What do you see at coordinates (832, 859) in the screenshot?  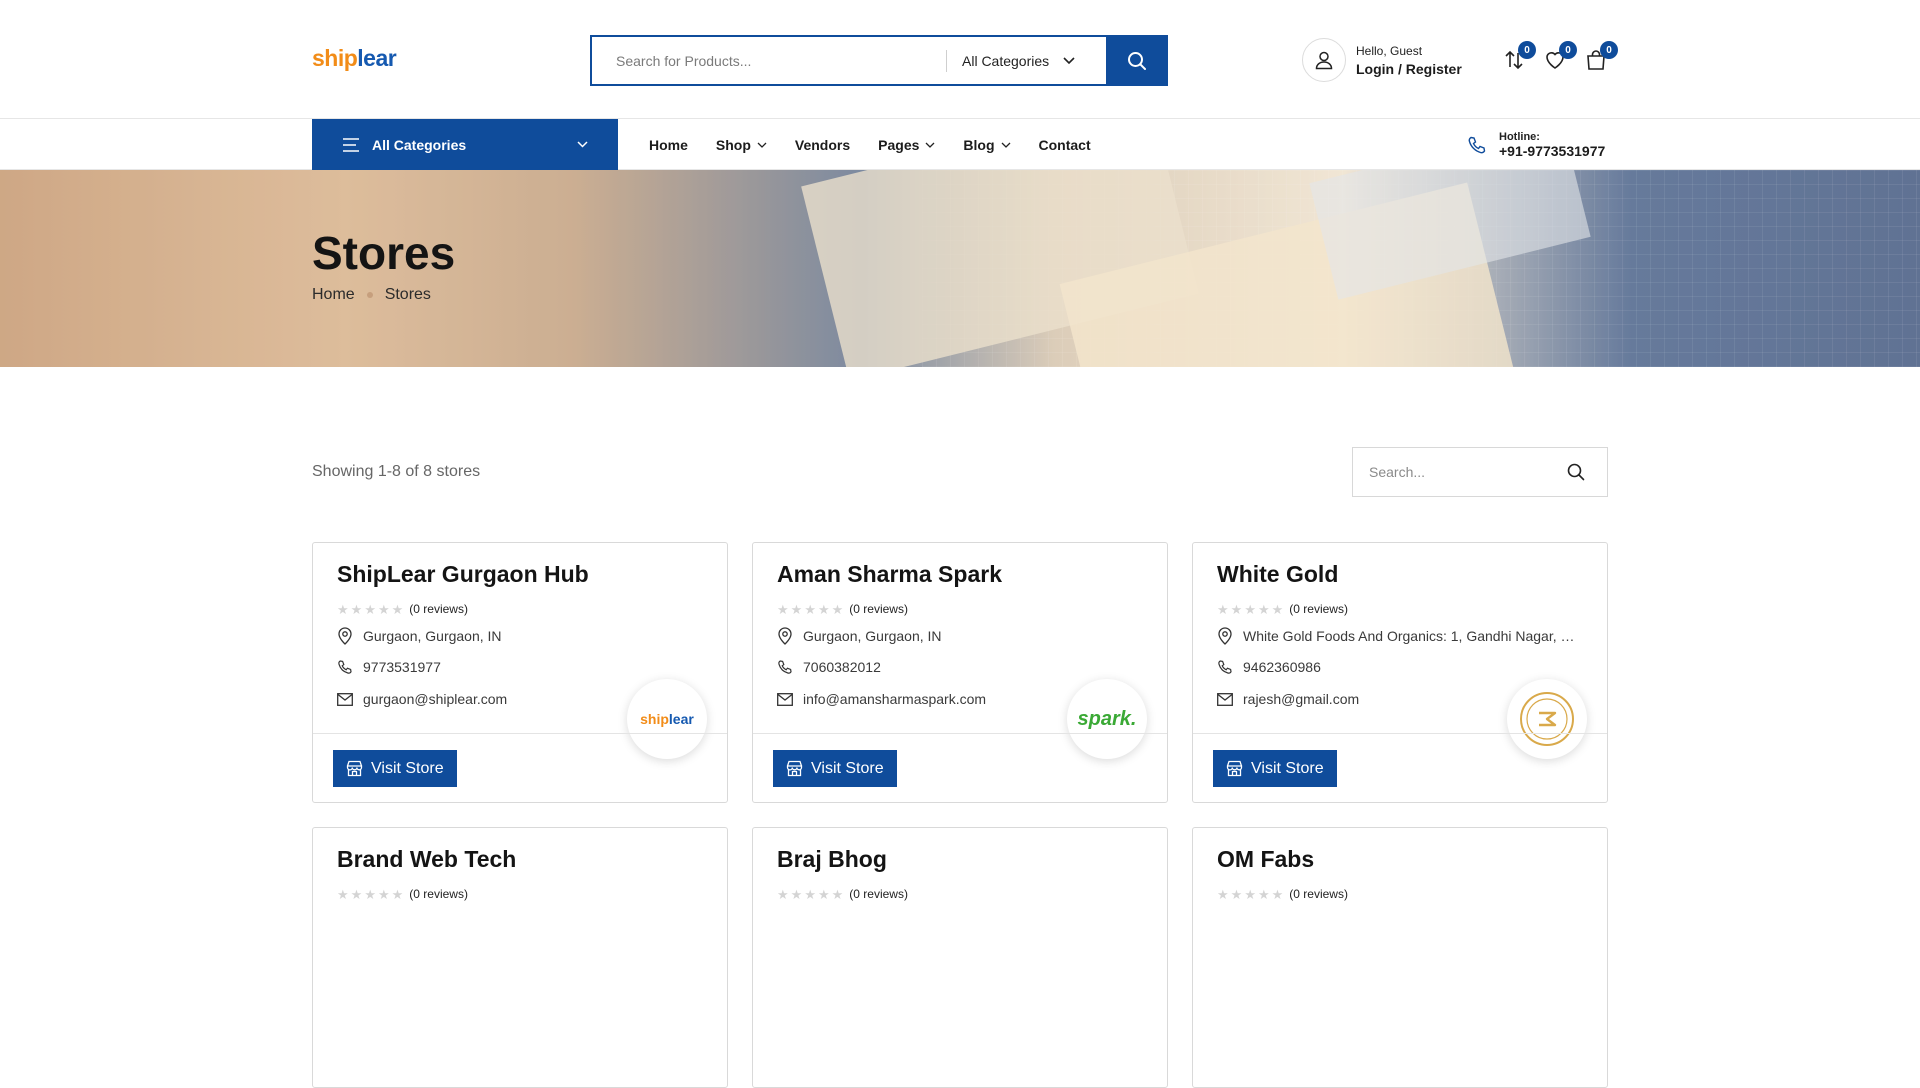 I see `store-name: Braj Bhog` at bounding box center [832, 859].